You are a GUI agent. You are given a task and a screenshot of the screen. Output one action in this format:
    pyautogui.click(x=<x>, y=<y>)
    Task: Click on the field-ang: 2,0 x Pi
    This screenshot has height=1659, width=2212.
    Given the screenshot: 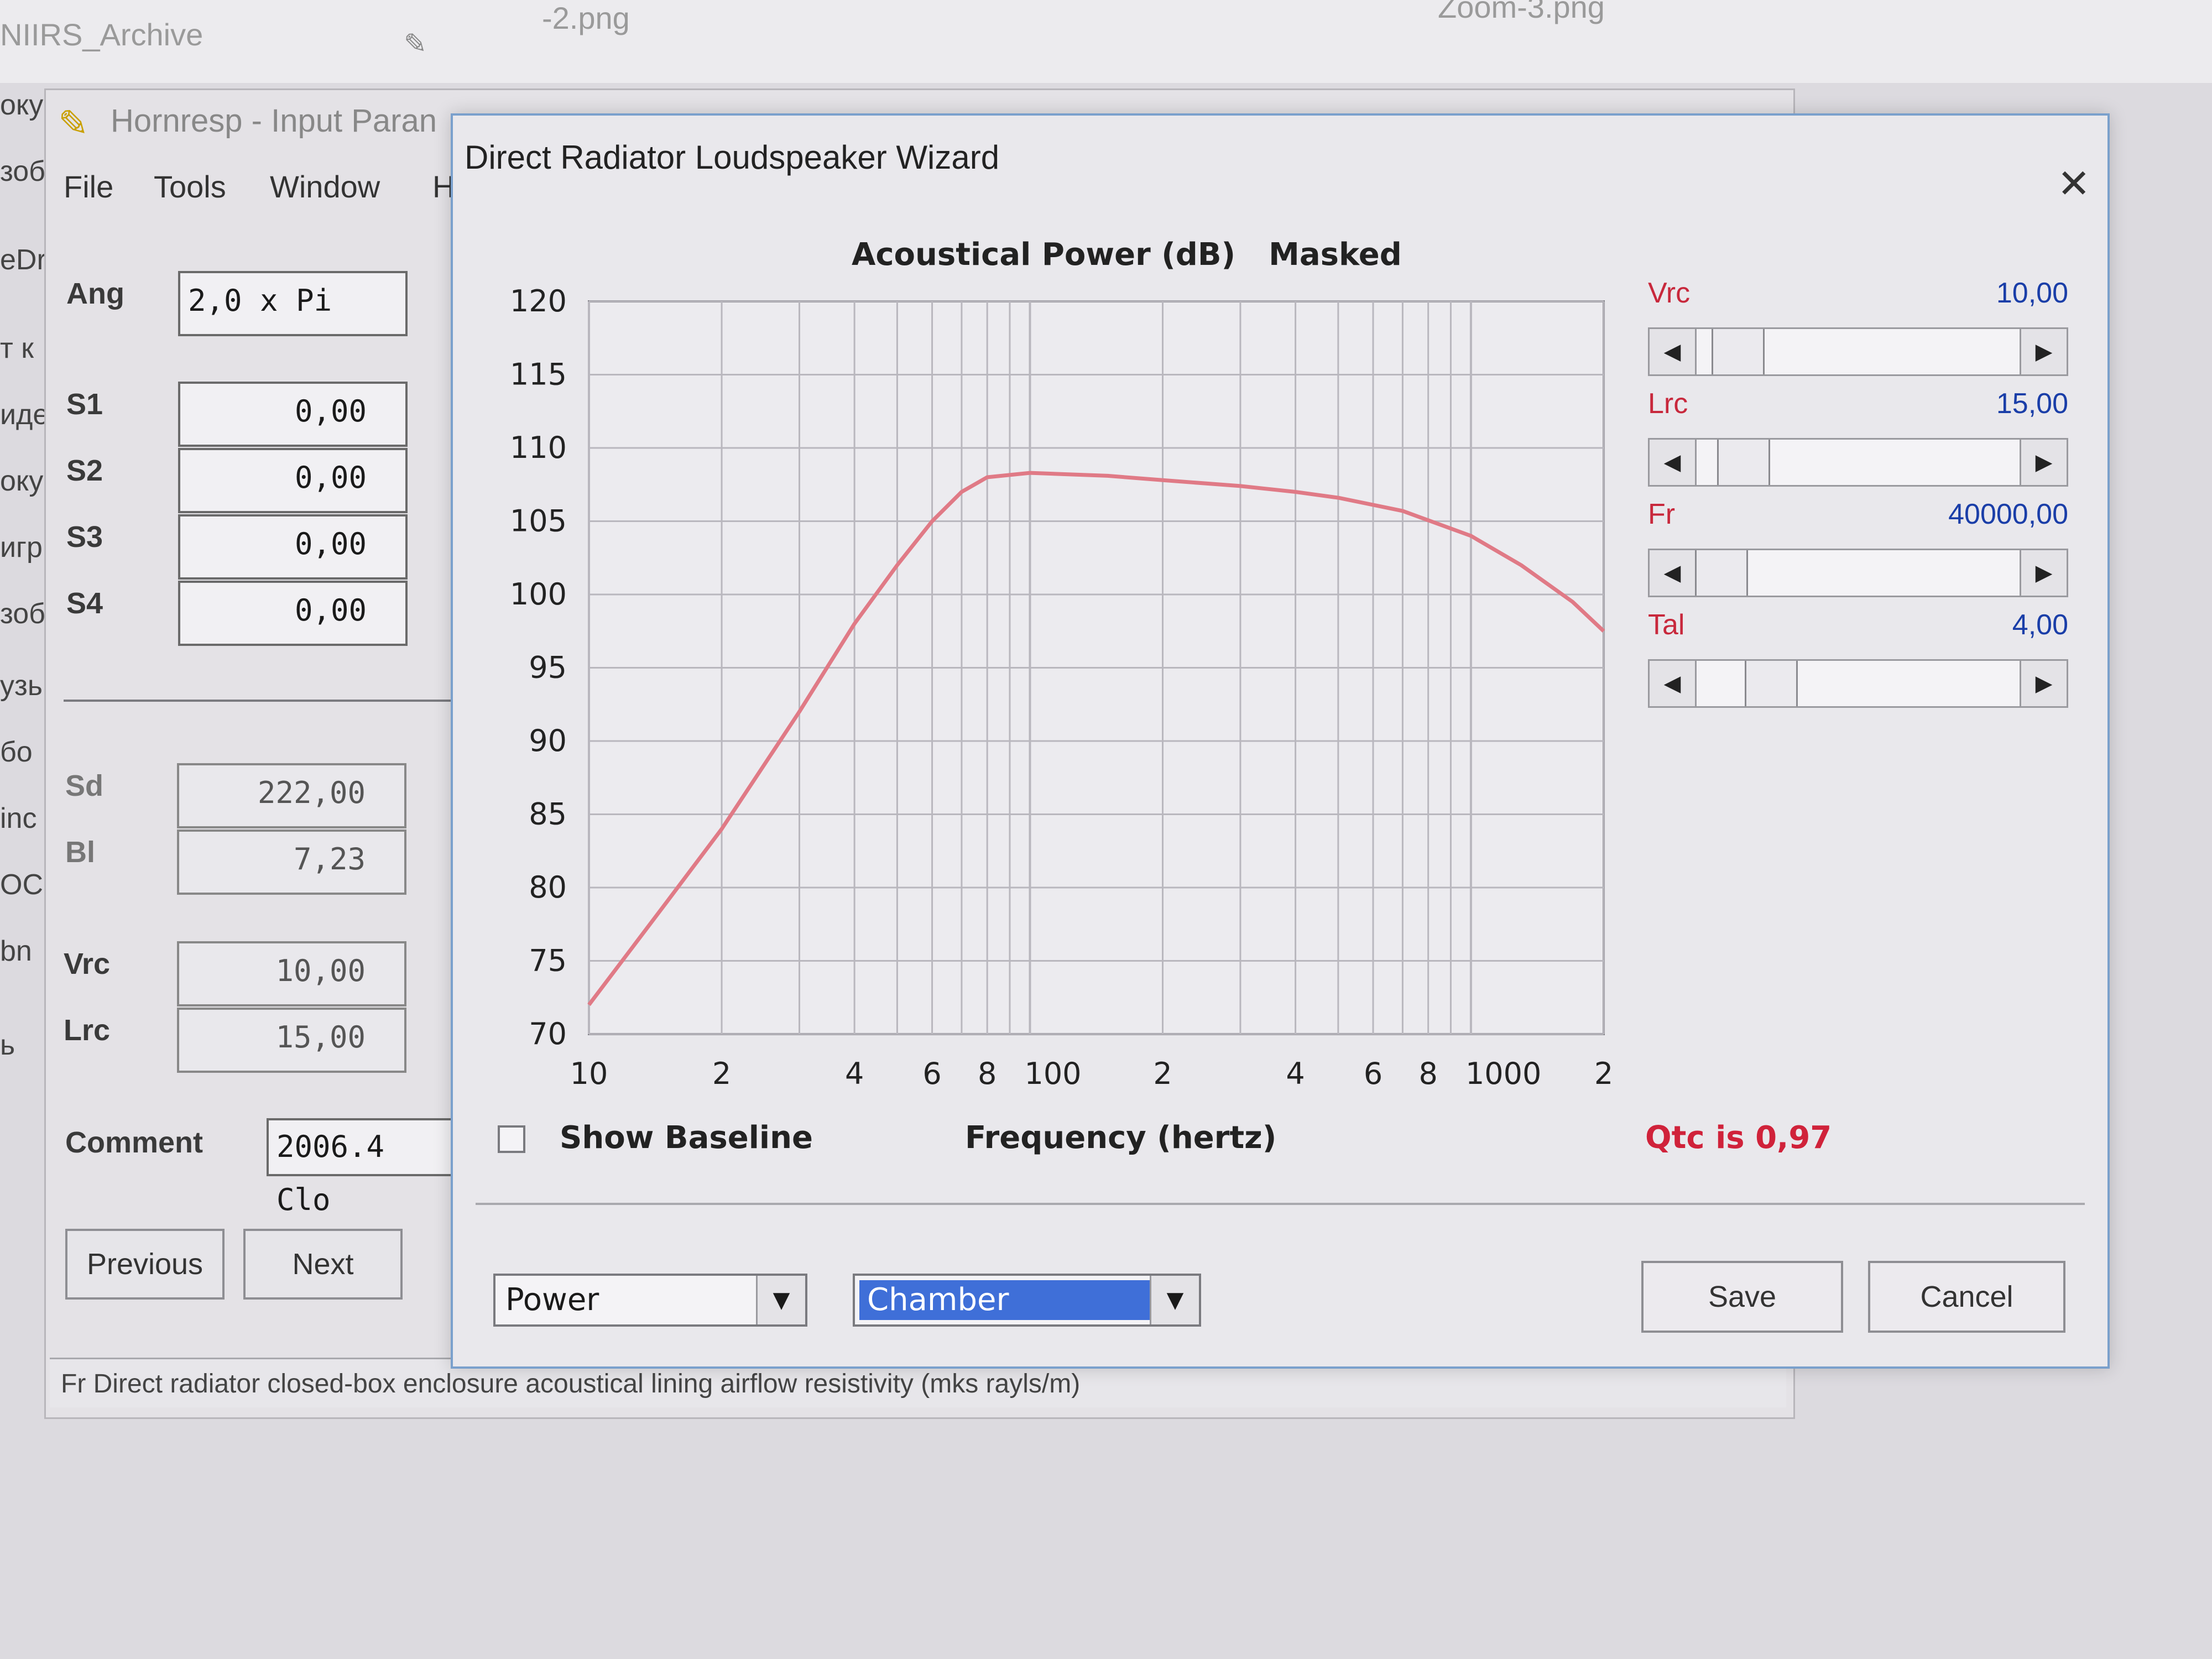 What is the action you would take?
    pyautogui.click(x=293, y=303)
    